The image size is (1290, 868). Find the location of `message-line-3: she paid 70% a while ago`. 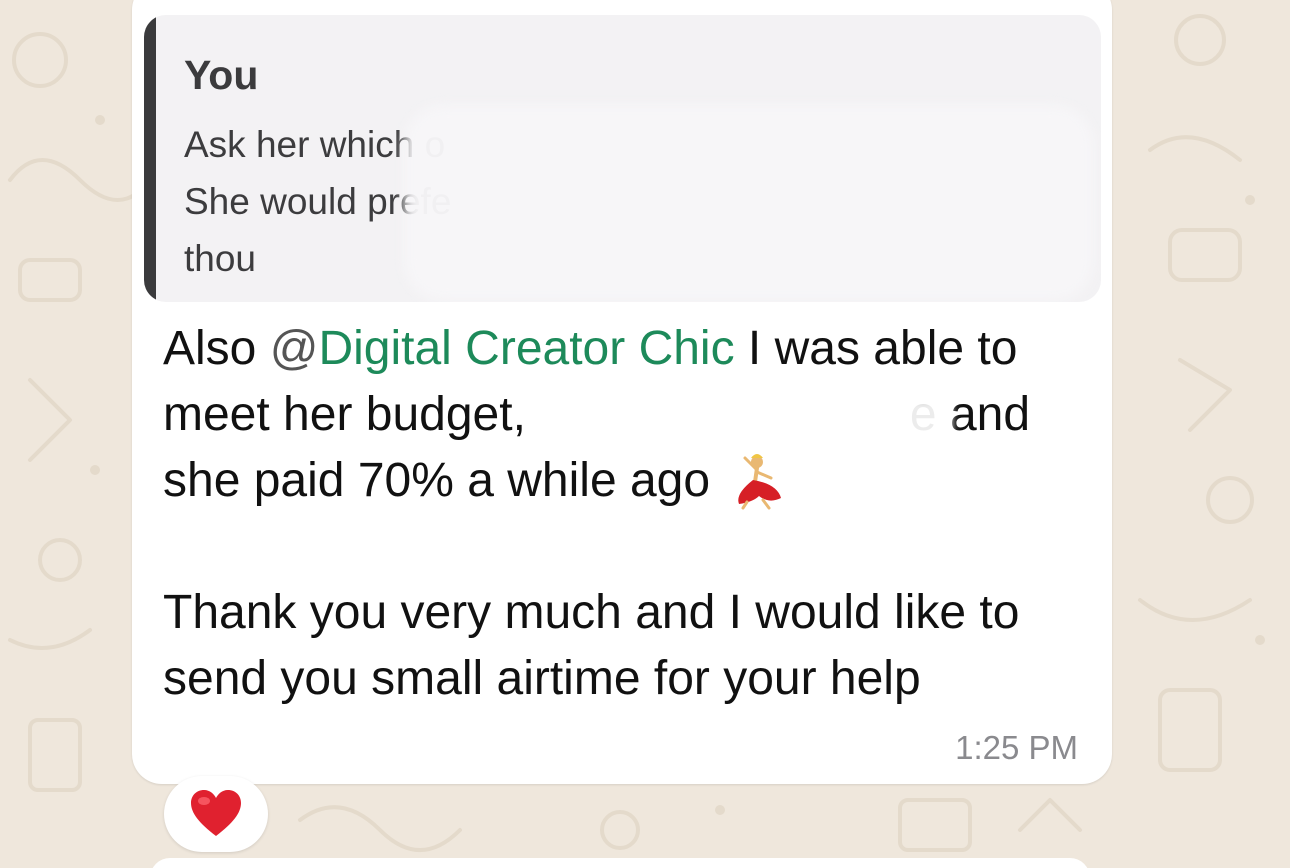

message-line-3: she paid 70% a while ago is located at coordinates (628, 481).